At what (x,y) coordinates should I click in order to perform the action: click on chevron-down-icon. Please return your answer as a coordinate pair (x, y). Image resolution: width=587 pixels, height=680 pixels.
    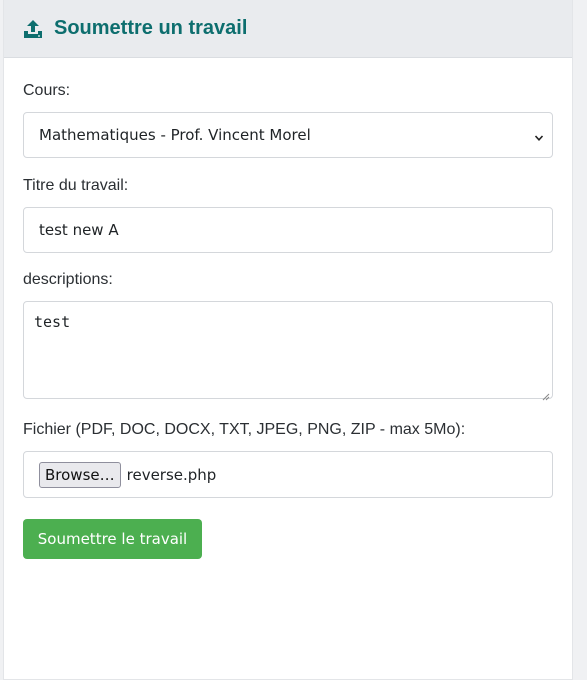
    Looking at the image, I should click on (539, 135).